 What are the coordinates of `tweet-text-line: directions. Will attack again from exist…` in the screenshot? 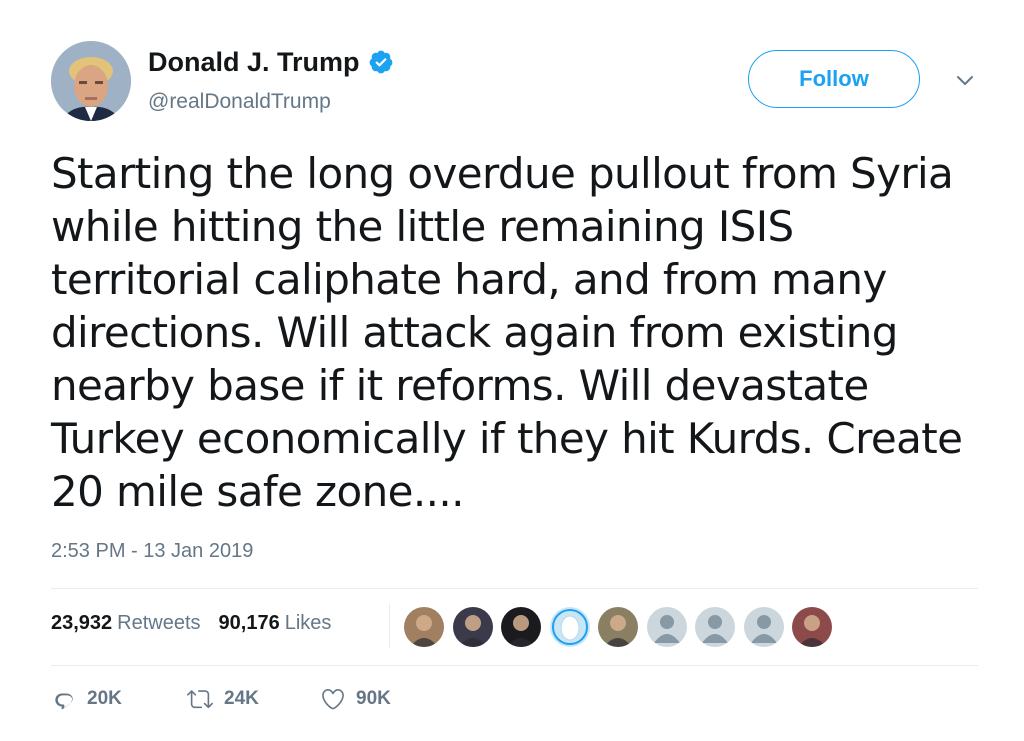 It's located at (474, 332).